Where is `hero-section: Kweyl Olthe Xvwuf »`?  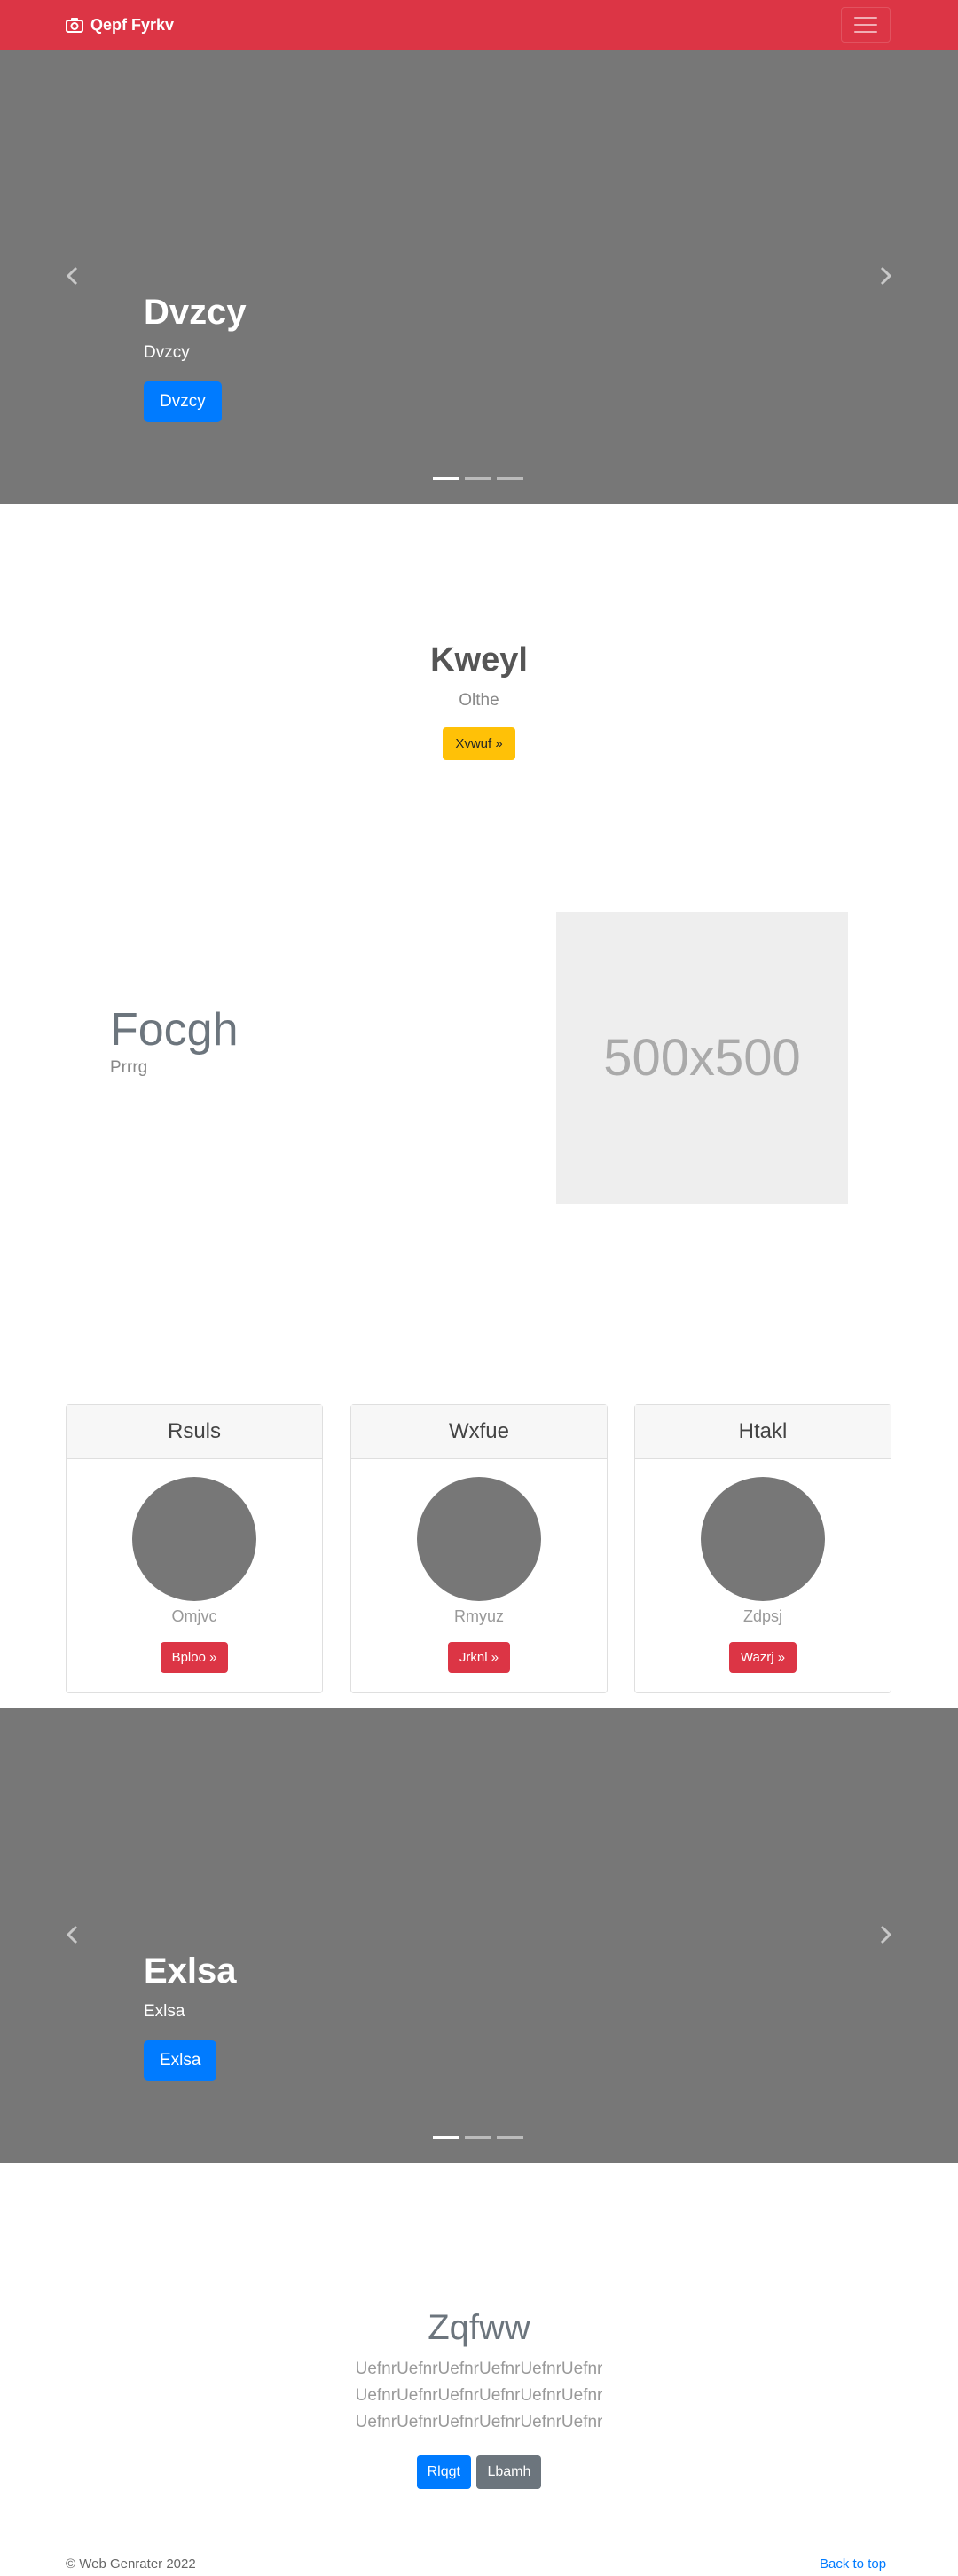
hero-section: Kweyl Olthe Xvwuf » is located at coordinates (479, 699).